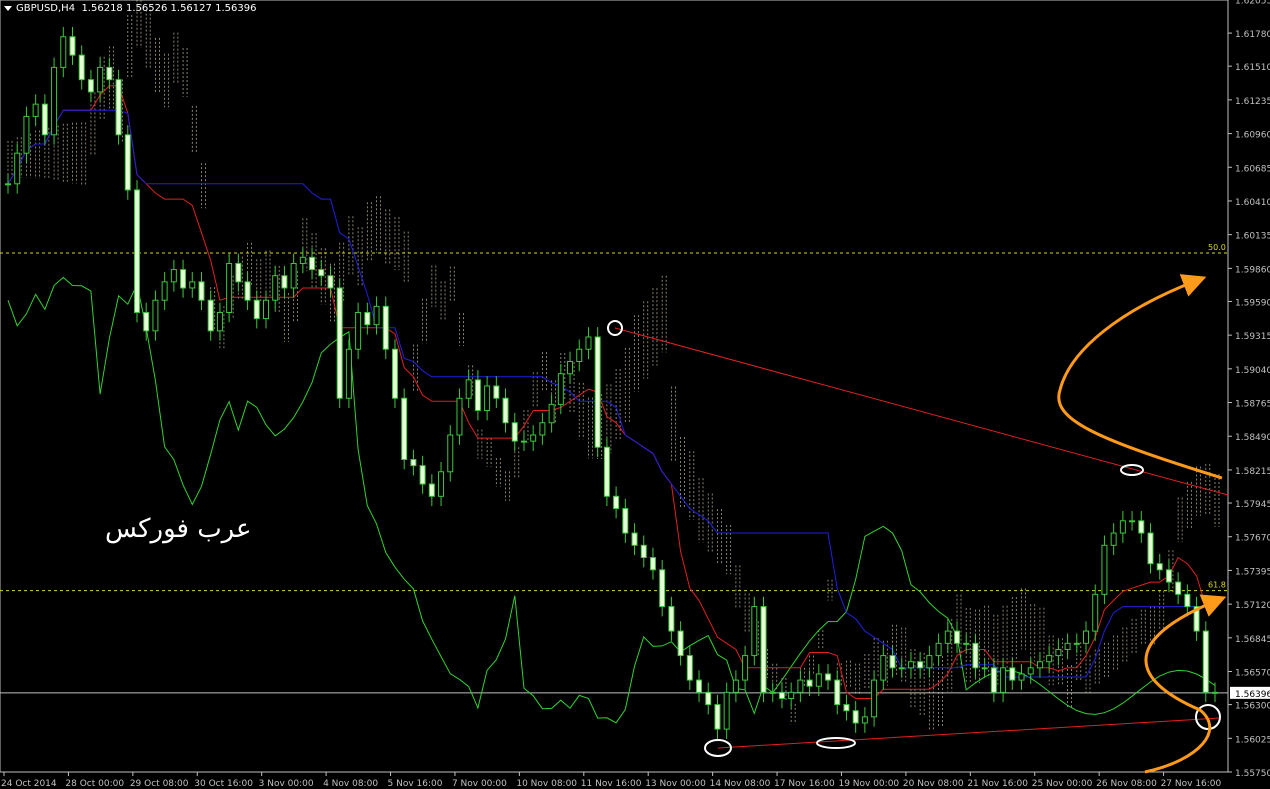  Describe the element at coordinates (1252, 539) in the screenshot. I see `y-tick-label: 1.57670` at that location.